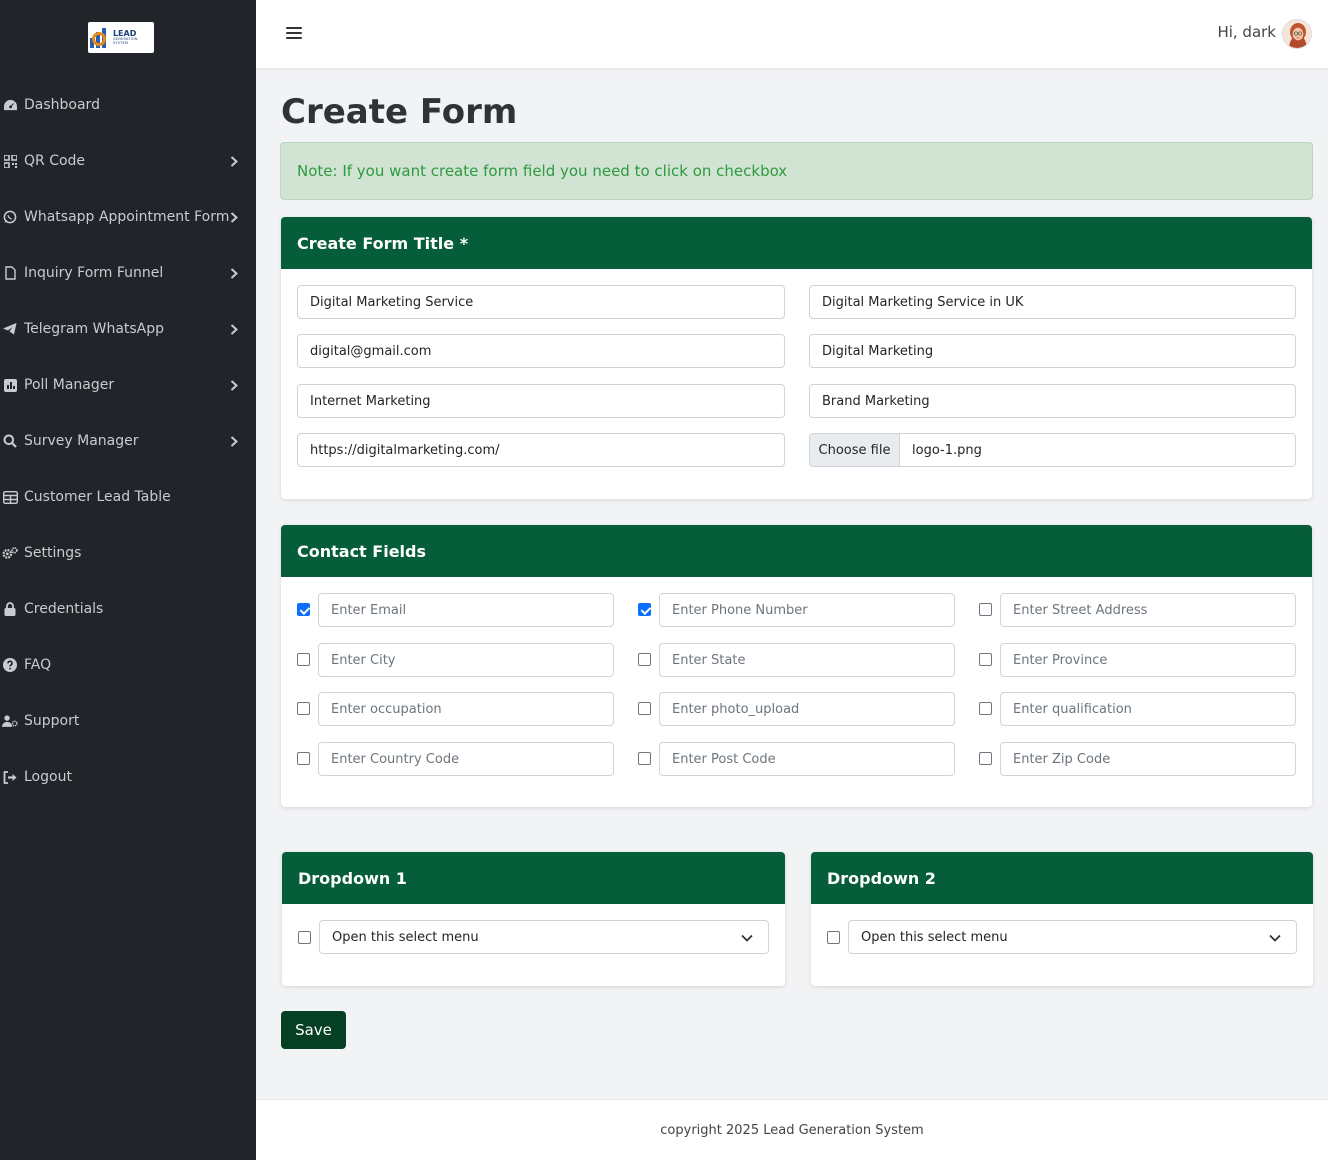 The image size is (1328, 1160). What do you see at coordinates (807, 660) in the screenshot?
I see `state-field: Enter State` at bounding box center [807, 660].